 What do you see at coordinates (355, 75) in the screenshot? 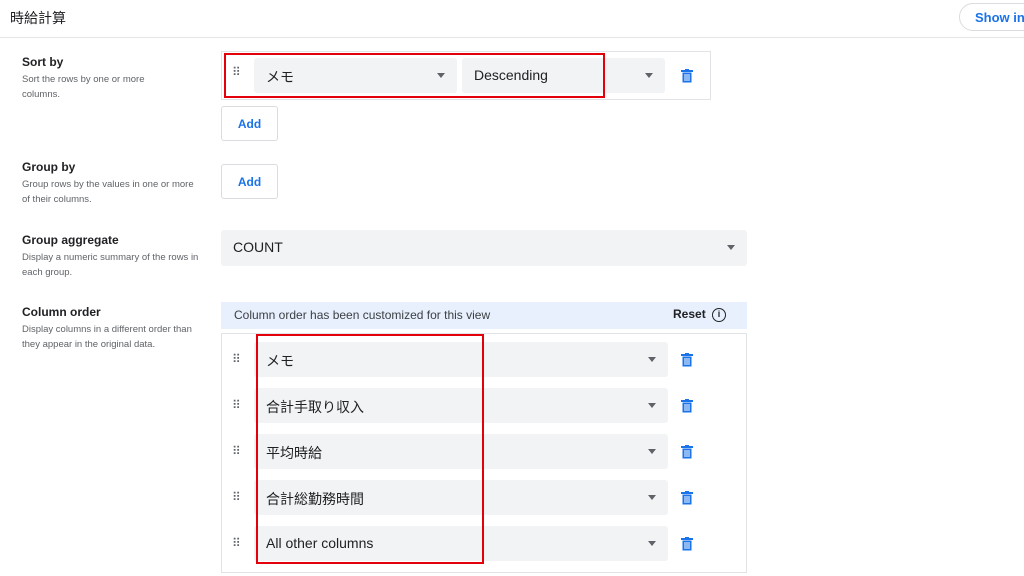
I see `sort-column-select: メモ` at bounding box center [355, 75].